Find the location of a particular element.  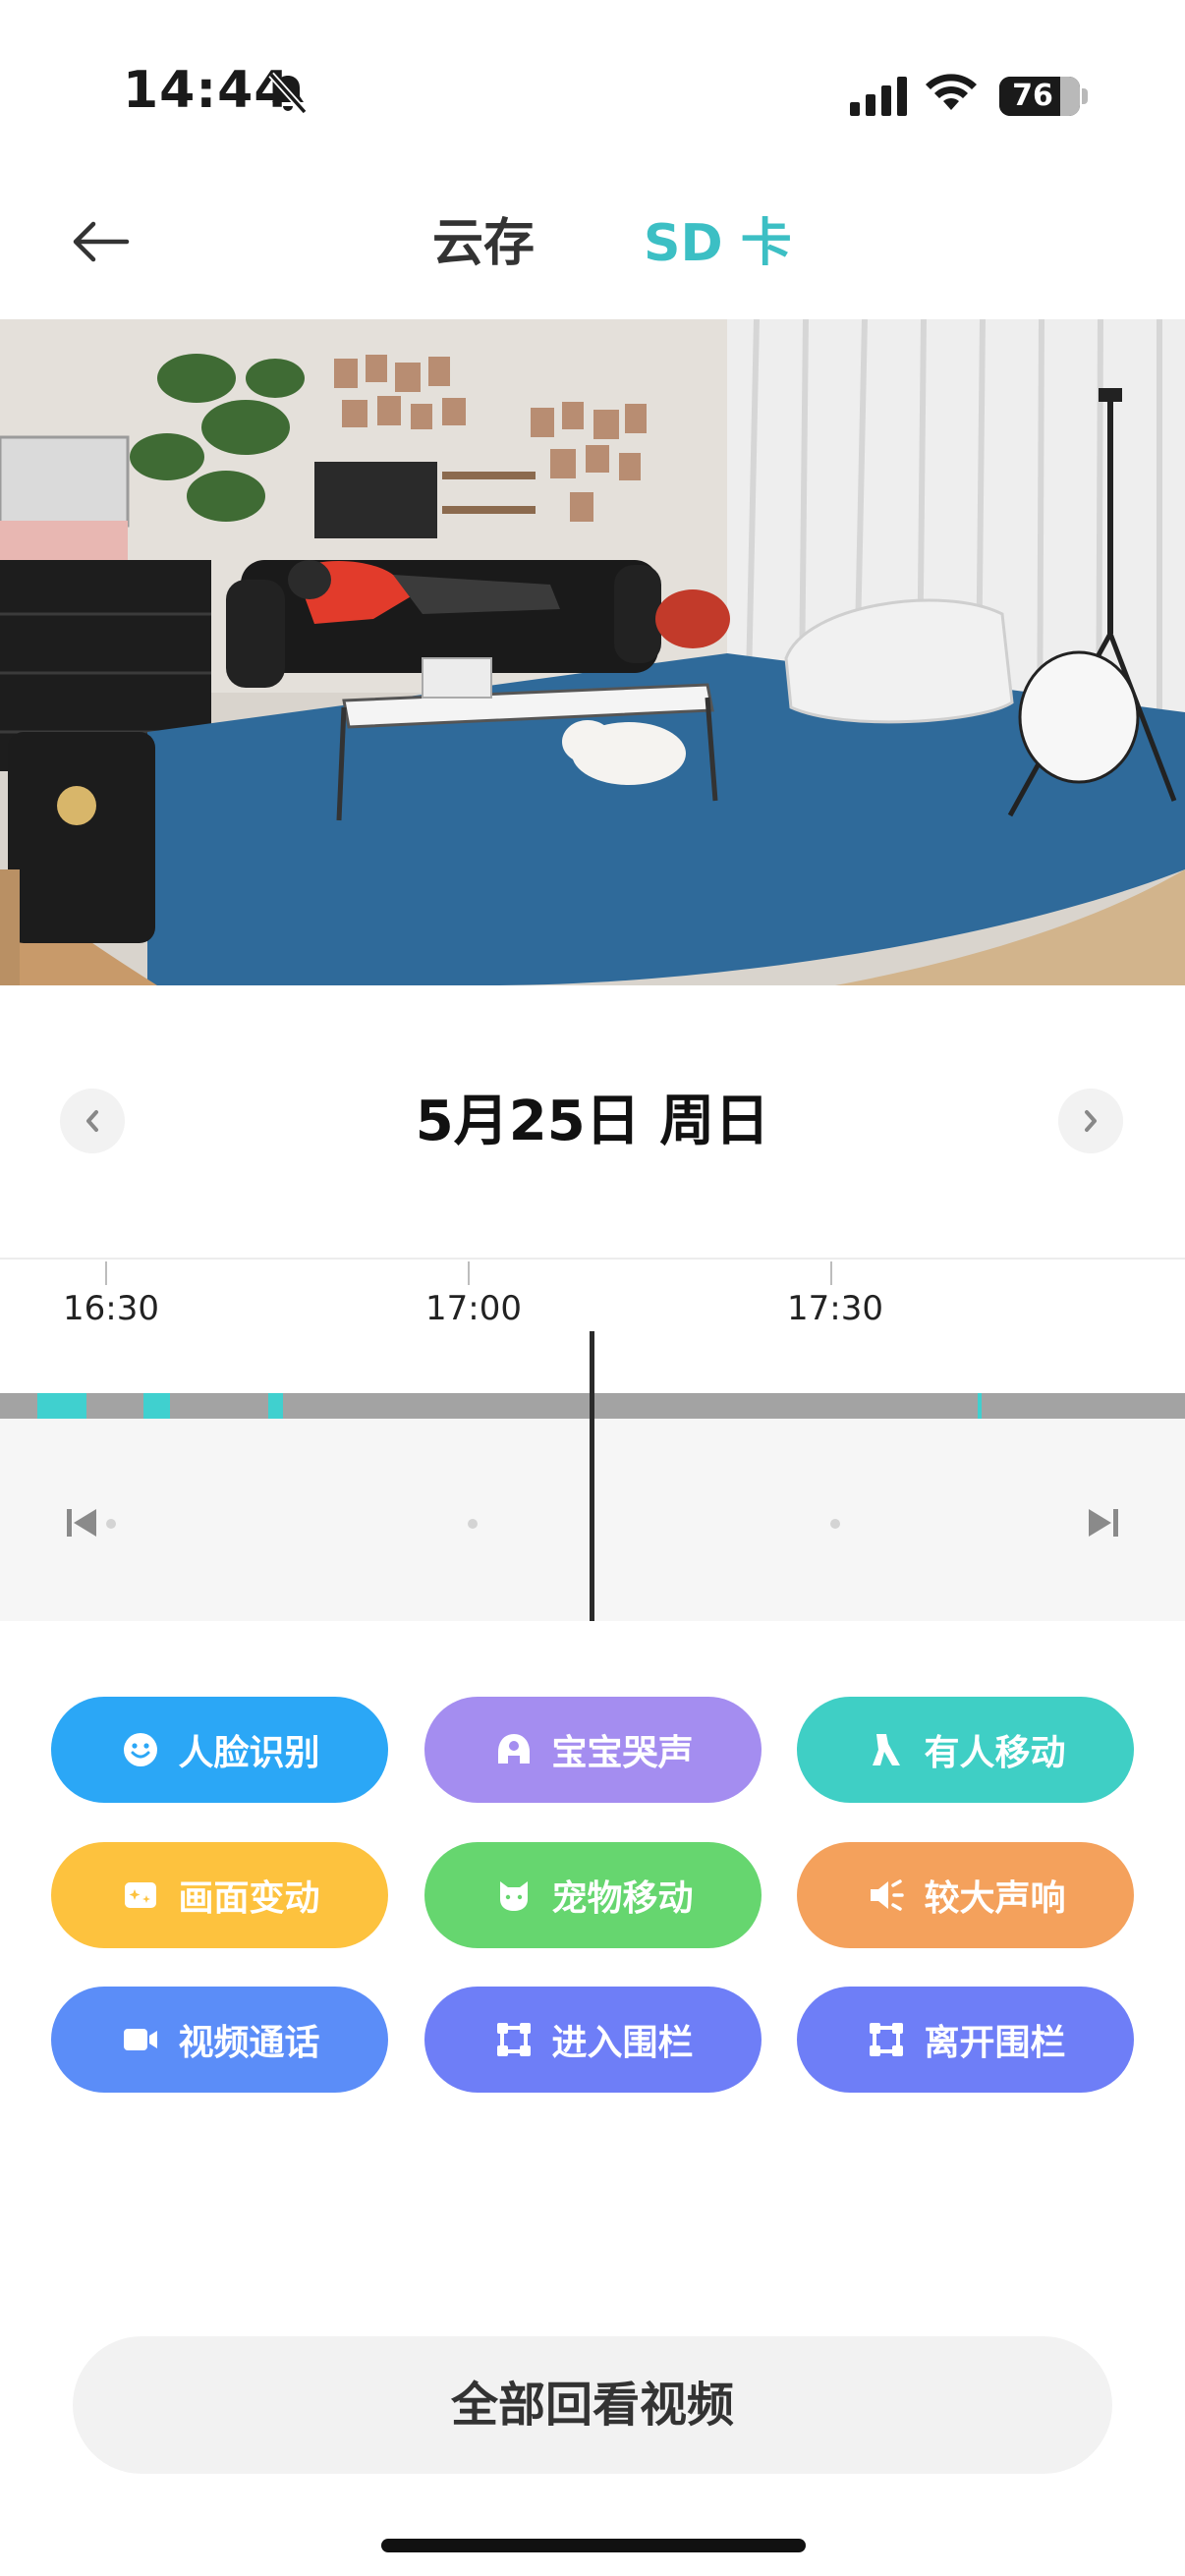

timeline: 16:30 17:00 17:30 is located at coordinates (592, 1439).